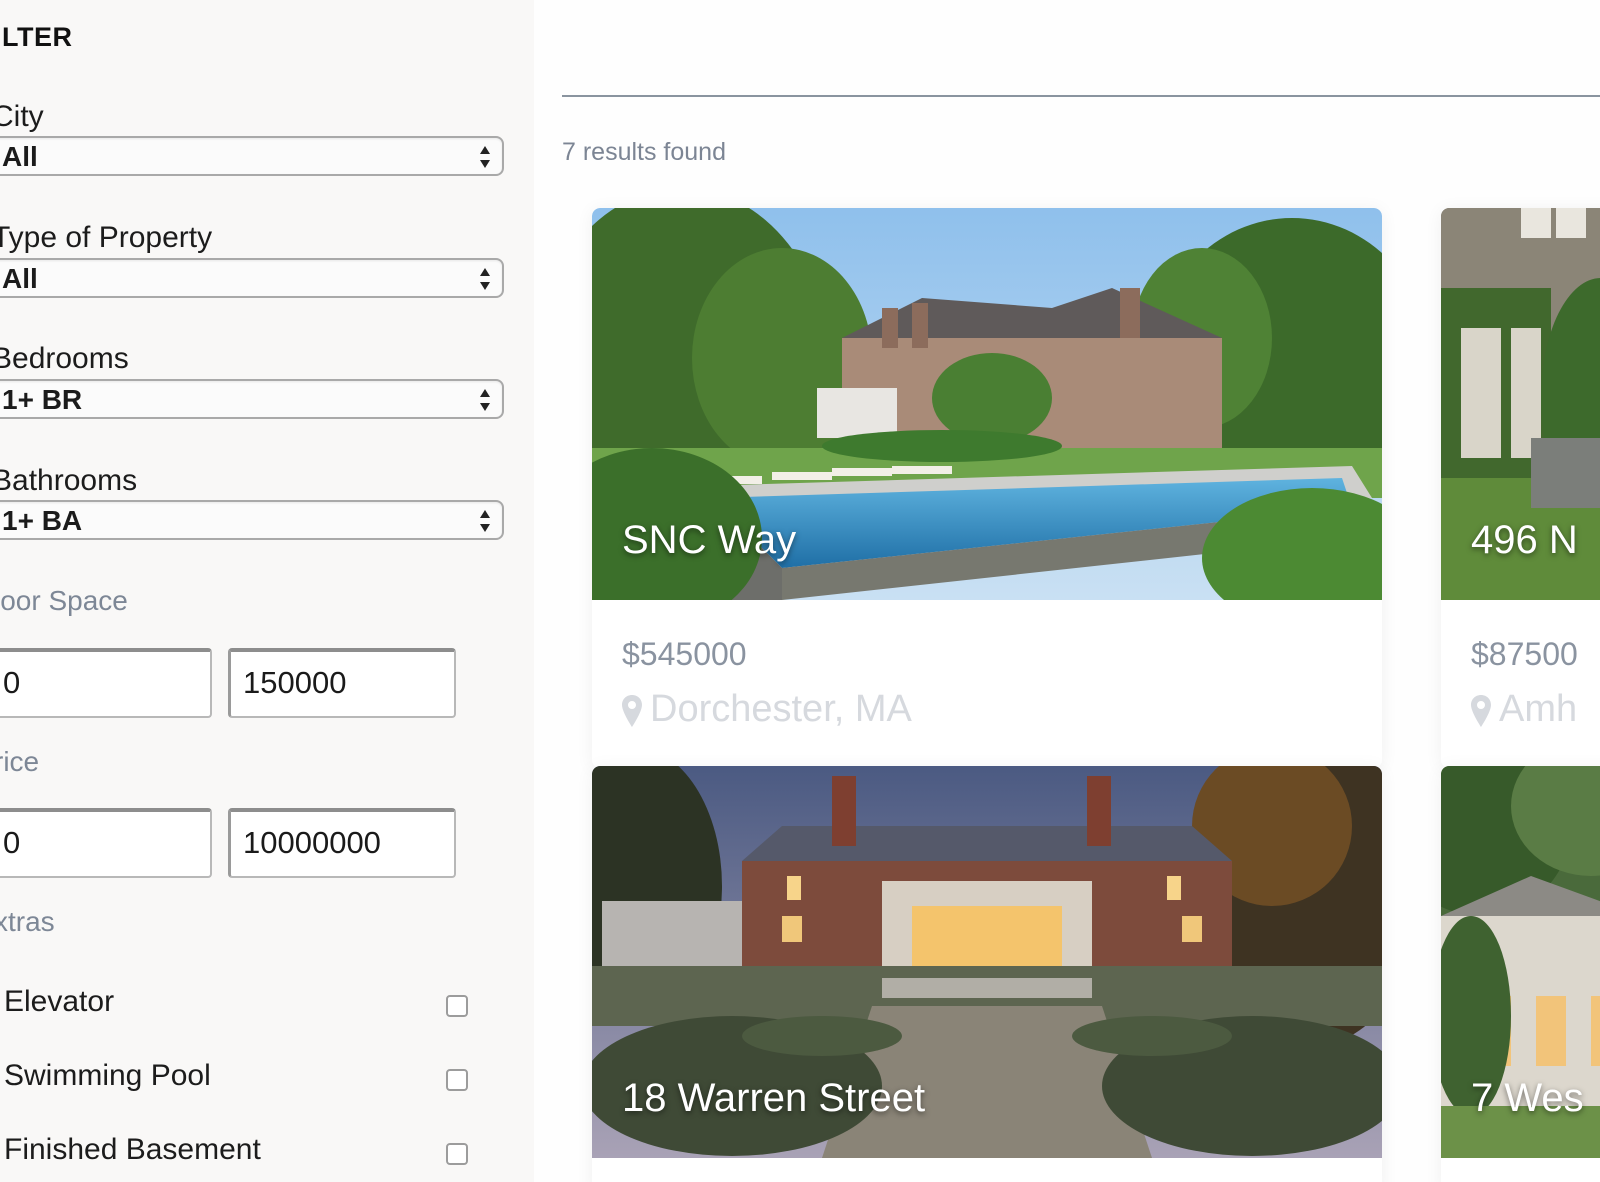  I want to click on bedrooms-label: Bedrooms, so click(64, 358).